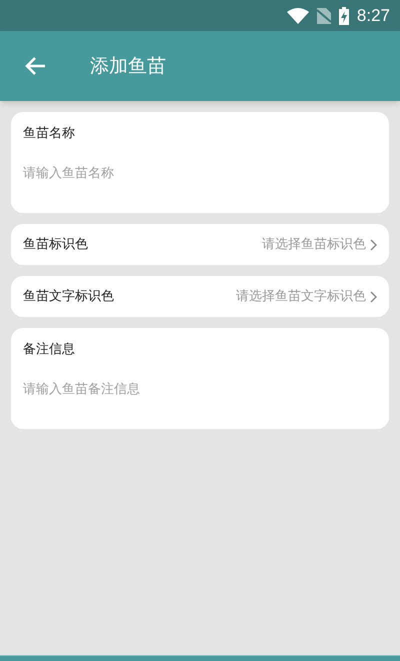 The height and width of the screenshot is (661, 400). Describe the element at coordinates (301, 297) in the screenshot. I see `select-placeholder: 请选择鱼苗文字标识色` at that location.